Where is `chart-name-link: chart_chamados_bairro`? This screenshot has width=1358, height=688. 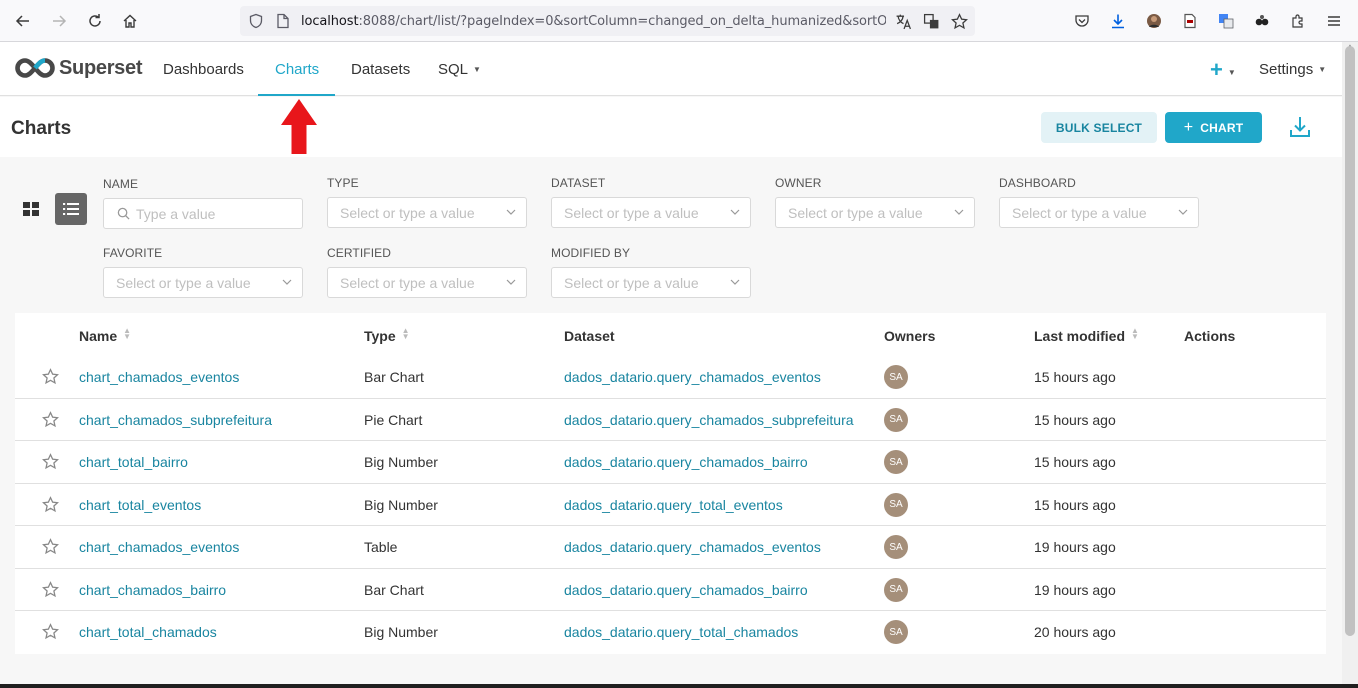 chart-name-link: chart_chamados_bairro is located at coordinates (152, 590).